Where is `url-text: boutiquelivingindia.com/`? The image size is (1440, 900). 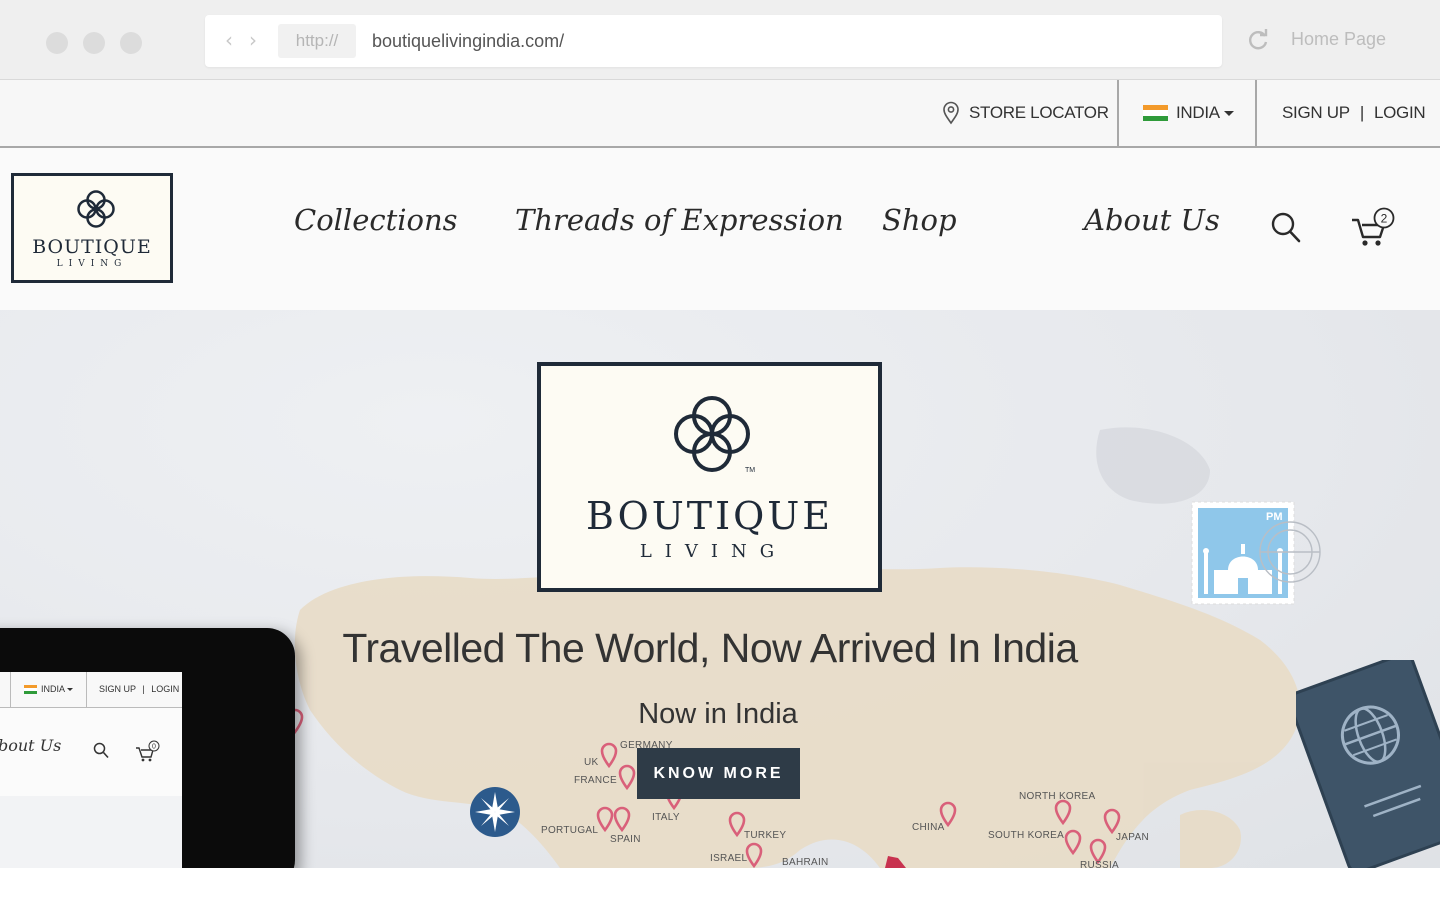
url-text: boutiquelivingindia.com/ is located at coordinates (468, 41).